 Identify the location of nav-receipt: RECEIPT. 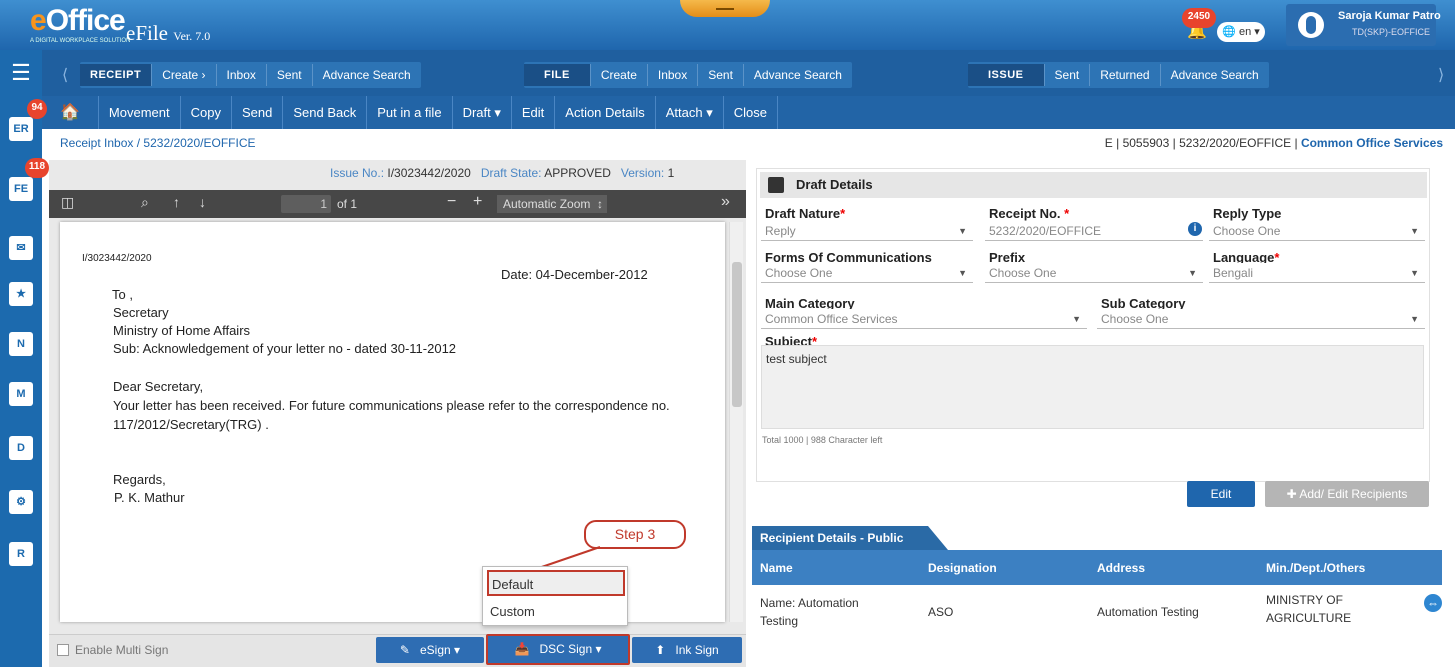
(116, 75).